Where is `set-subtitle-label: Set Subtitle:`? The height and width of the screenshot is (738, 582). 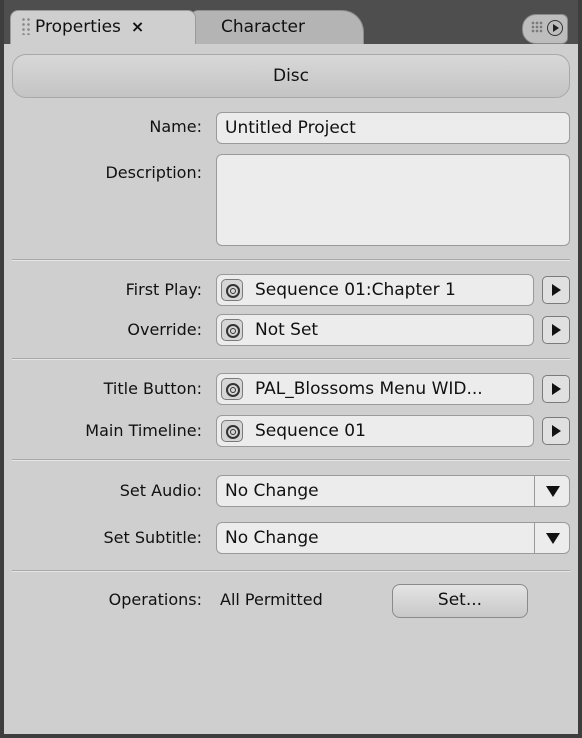 set-subtitle-label: Set Subtitle: is located at coordinates (152, 537).